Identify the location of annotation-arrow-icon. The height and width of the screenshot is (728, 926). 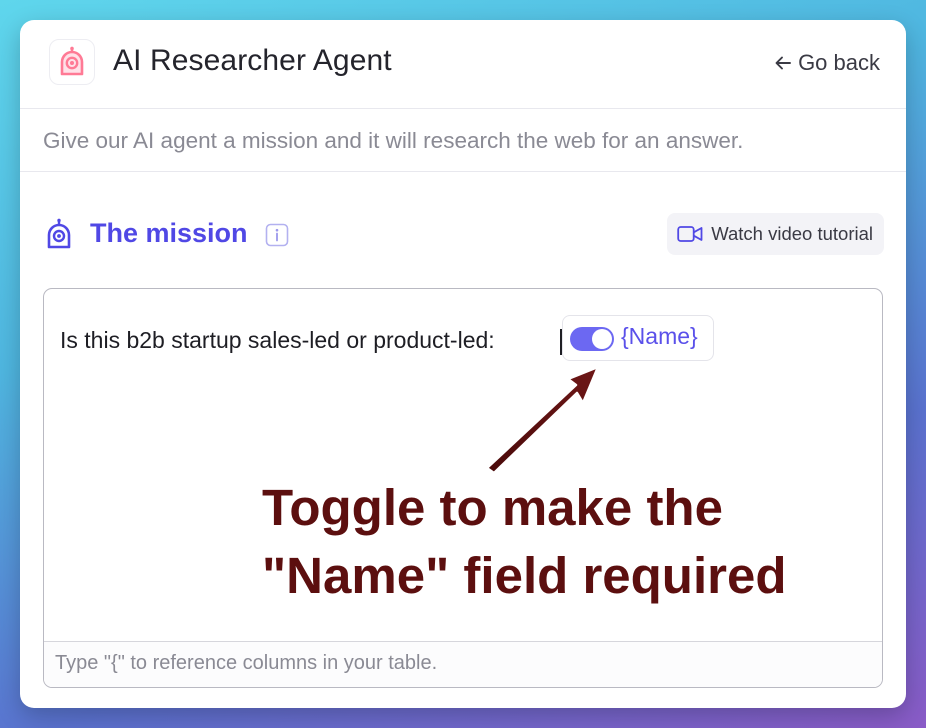
(542, 420).